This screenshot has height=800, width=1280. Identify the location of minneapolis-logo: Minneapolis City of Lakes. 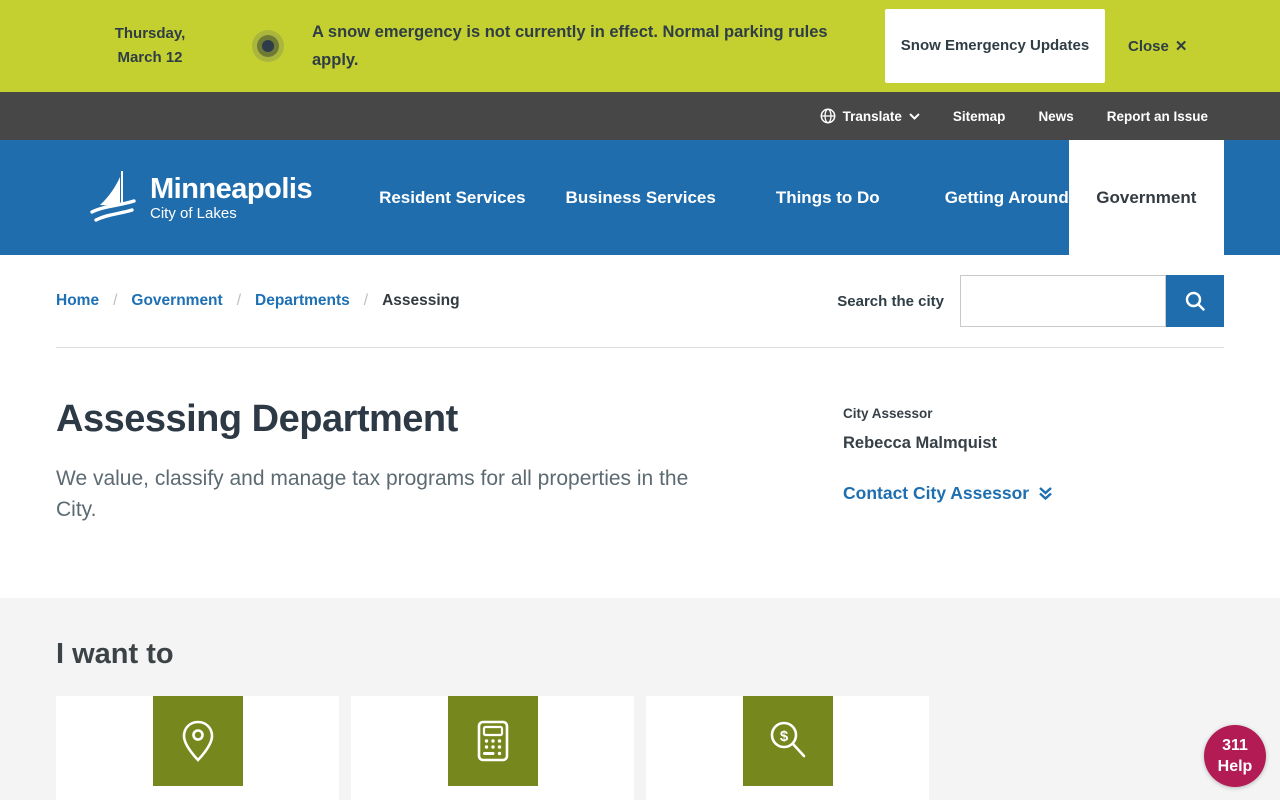
(200, 198).